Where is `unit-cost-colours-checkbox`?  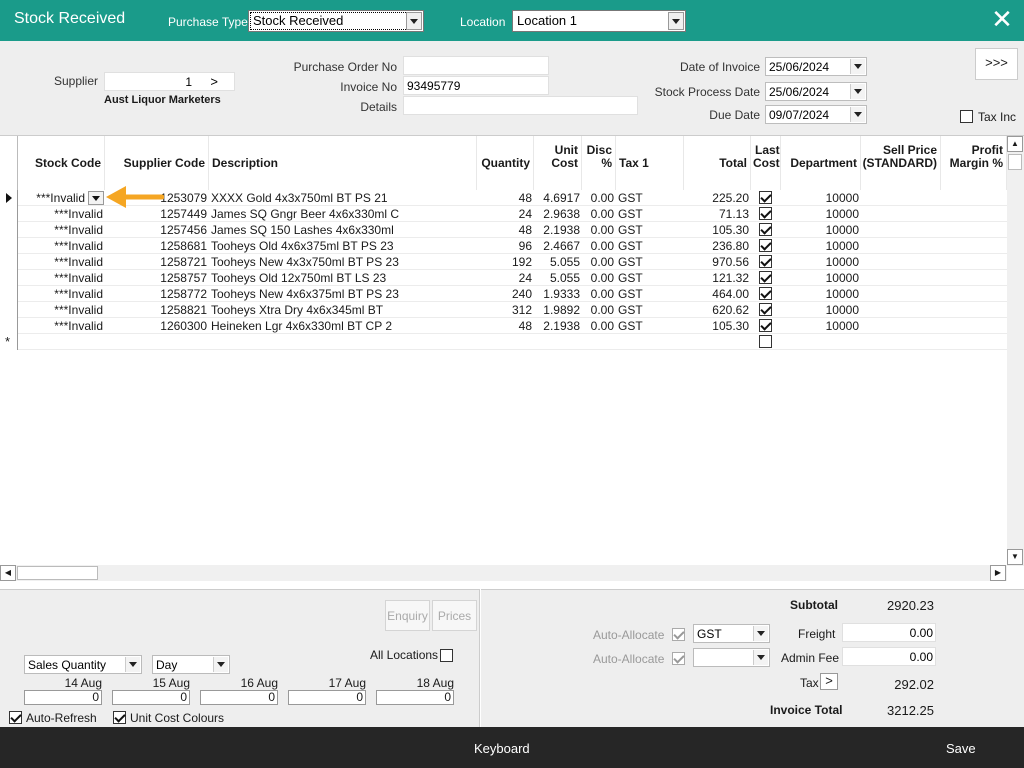 unit-cost-colours-checkbox is located at coordinates (119, 717).